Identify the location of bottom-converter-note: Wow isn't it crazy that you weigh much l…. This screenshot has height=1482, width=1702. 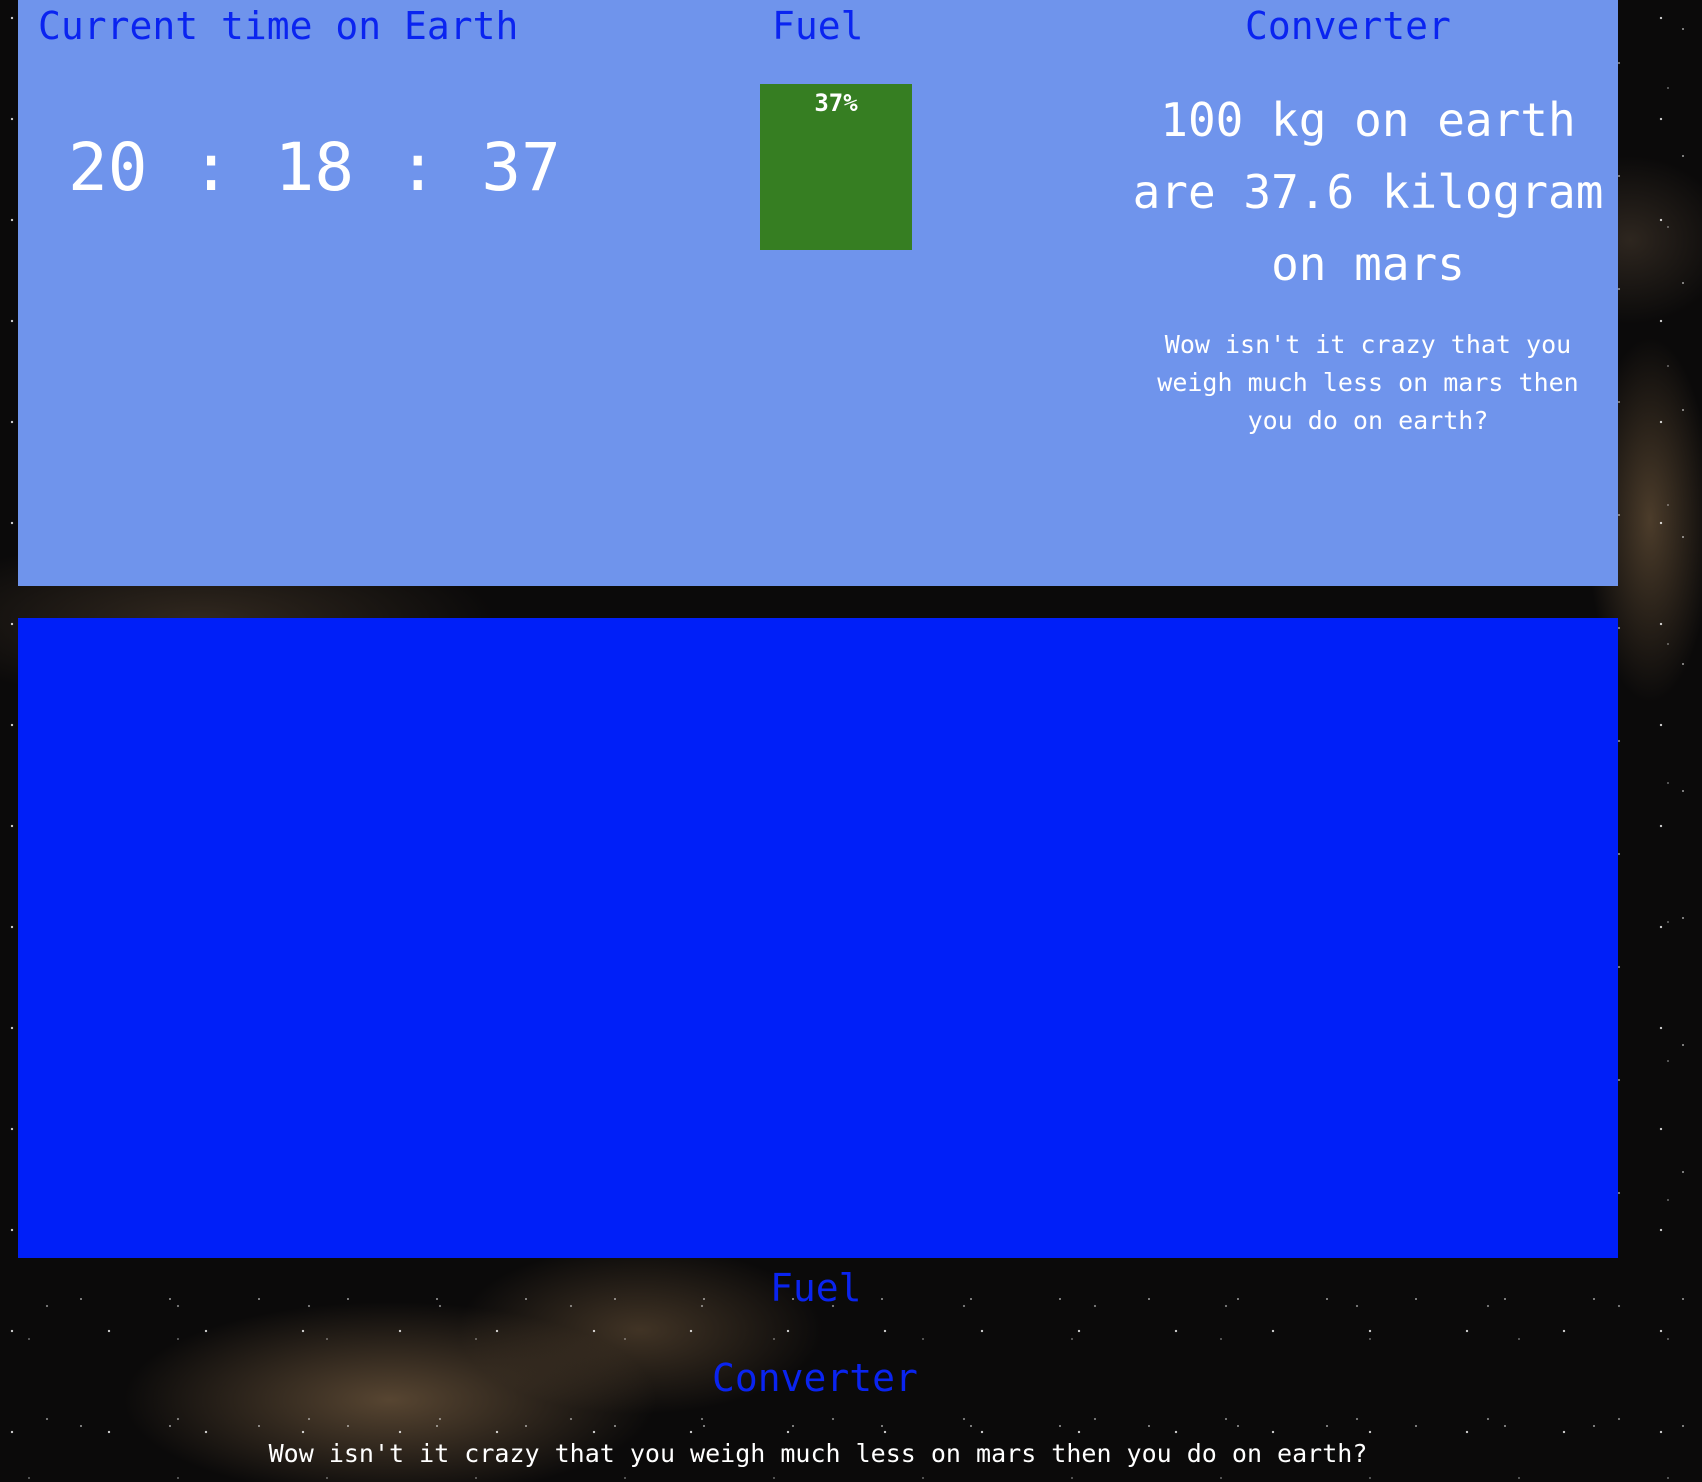
(818, 1453).